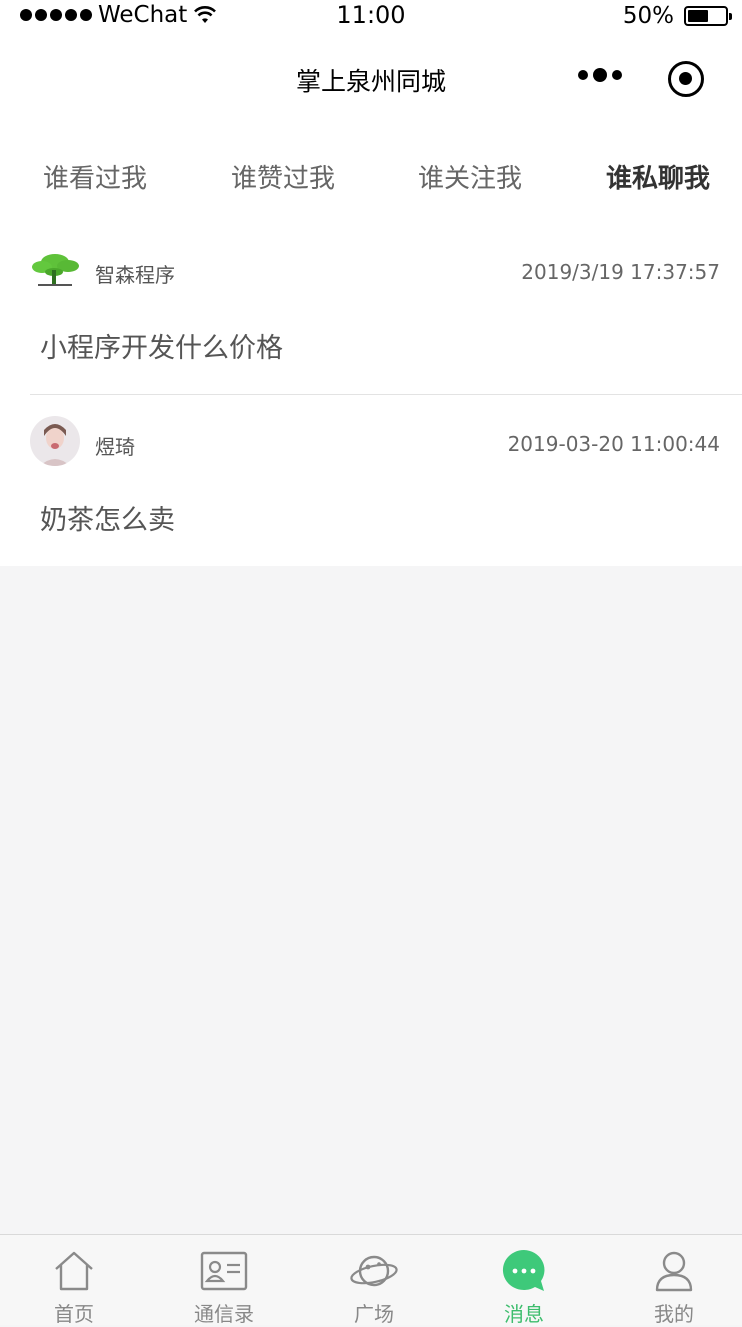 The height and width of the screenshot is (1327, 742). What do you see at coordinates (135, 275) in the screenshot?
I see `sender-name: 智森程序` at bounding box center [135, 275].